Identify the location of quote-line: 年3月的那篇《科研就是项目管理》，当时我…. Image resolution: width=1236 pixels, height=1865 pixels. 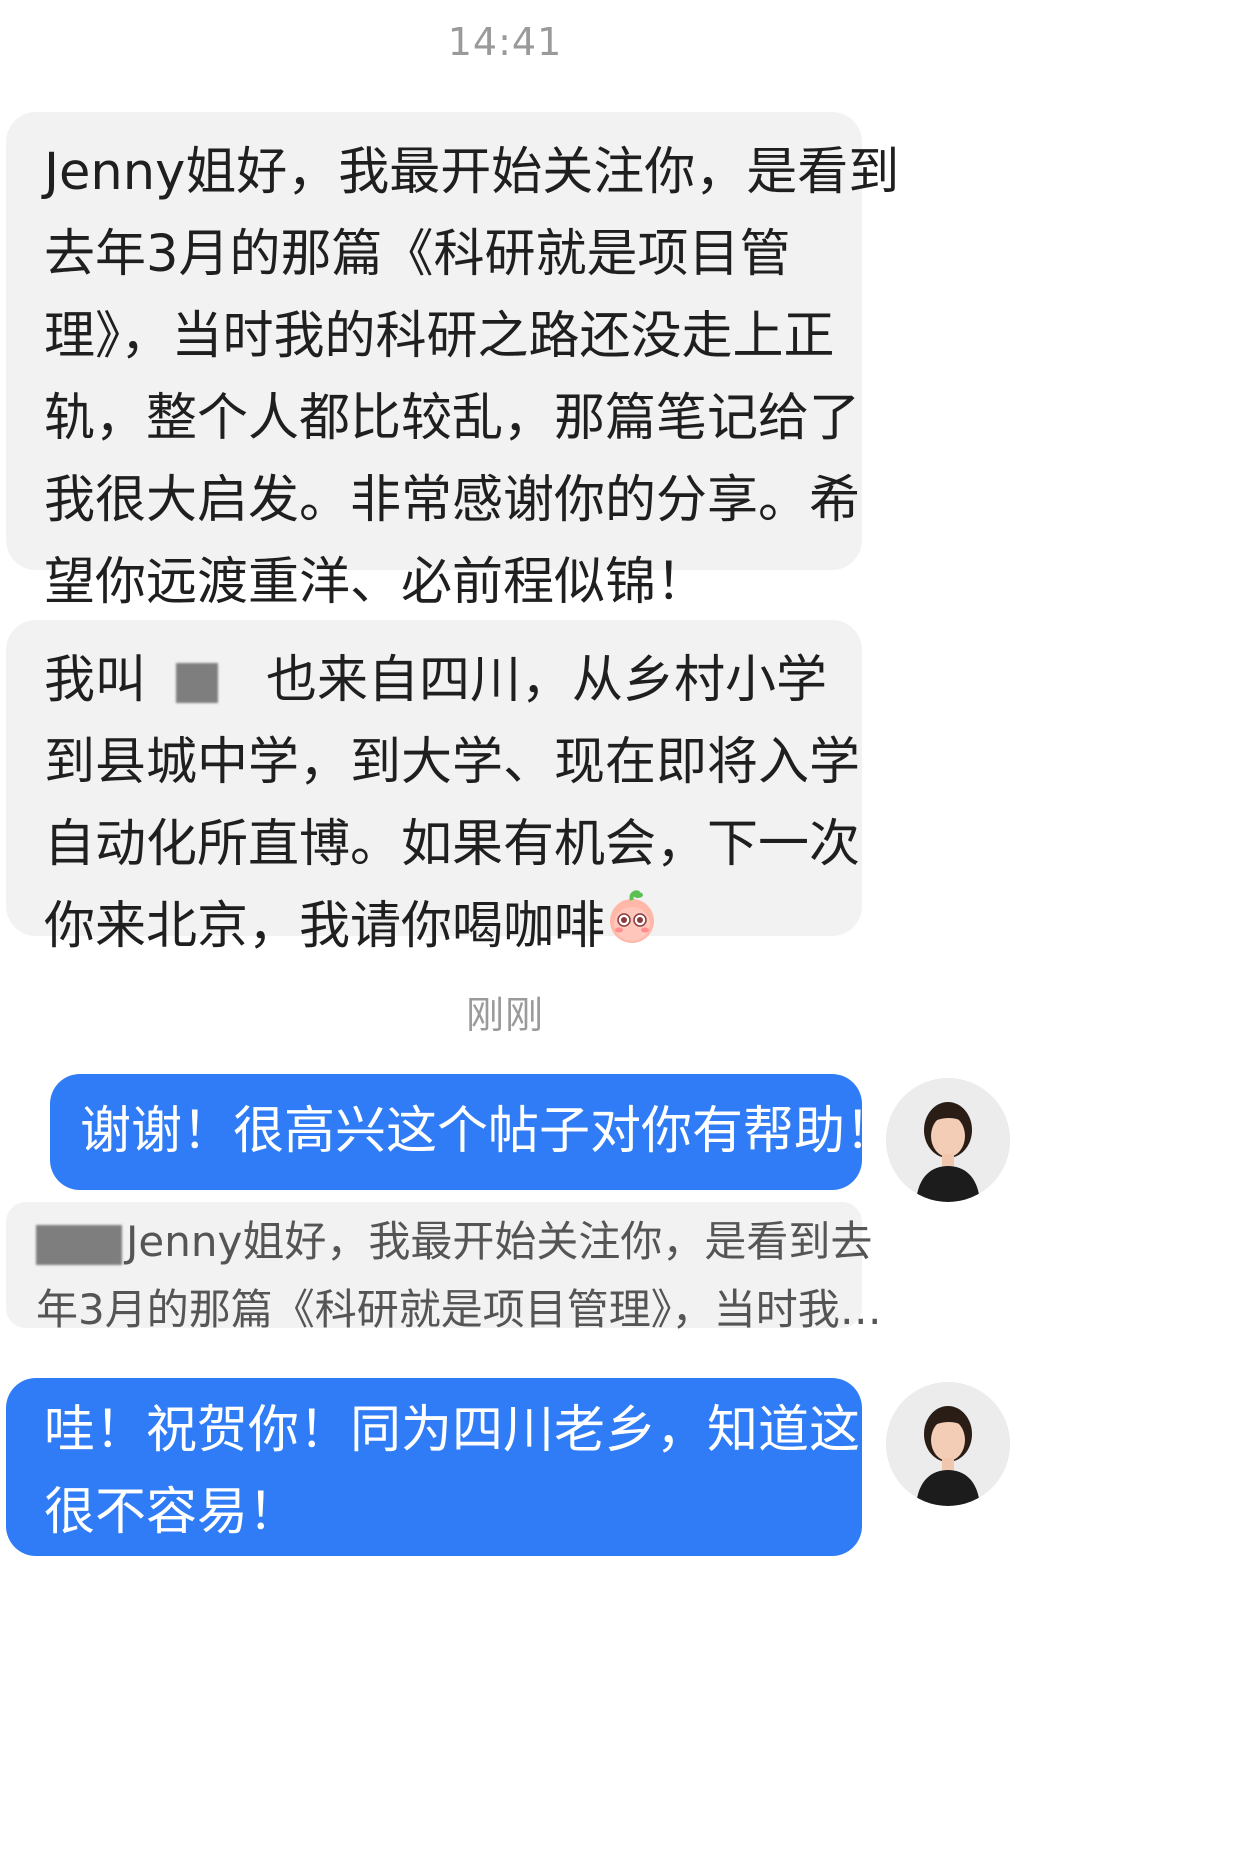
(459, 1309).